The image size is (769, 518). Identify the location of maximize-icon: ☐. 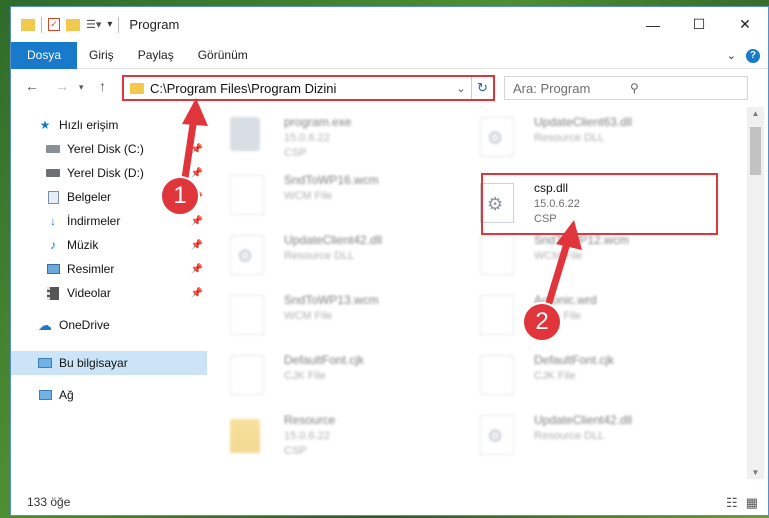
(699, 24).